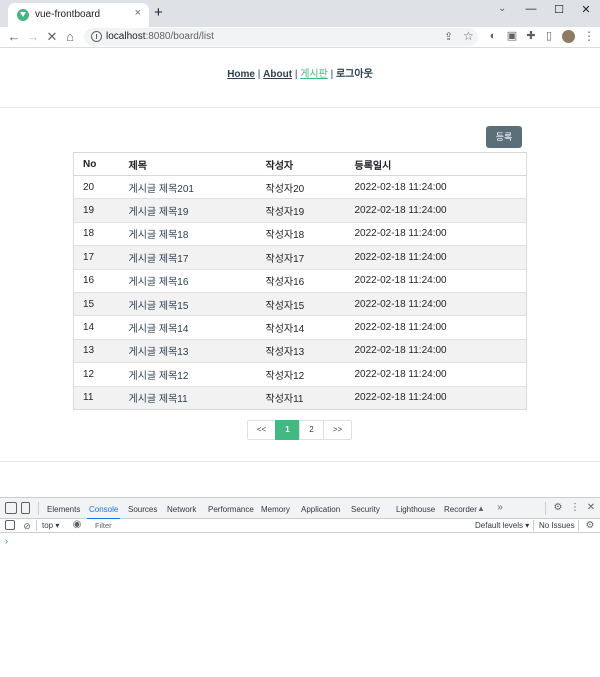 The width and height of the screenshot is (600, 677). What do you see at coordinates (188, 164) in the screenshot?
I see `column-header-title: 제목` at bounding box center [188, 164].